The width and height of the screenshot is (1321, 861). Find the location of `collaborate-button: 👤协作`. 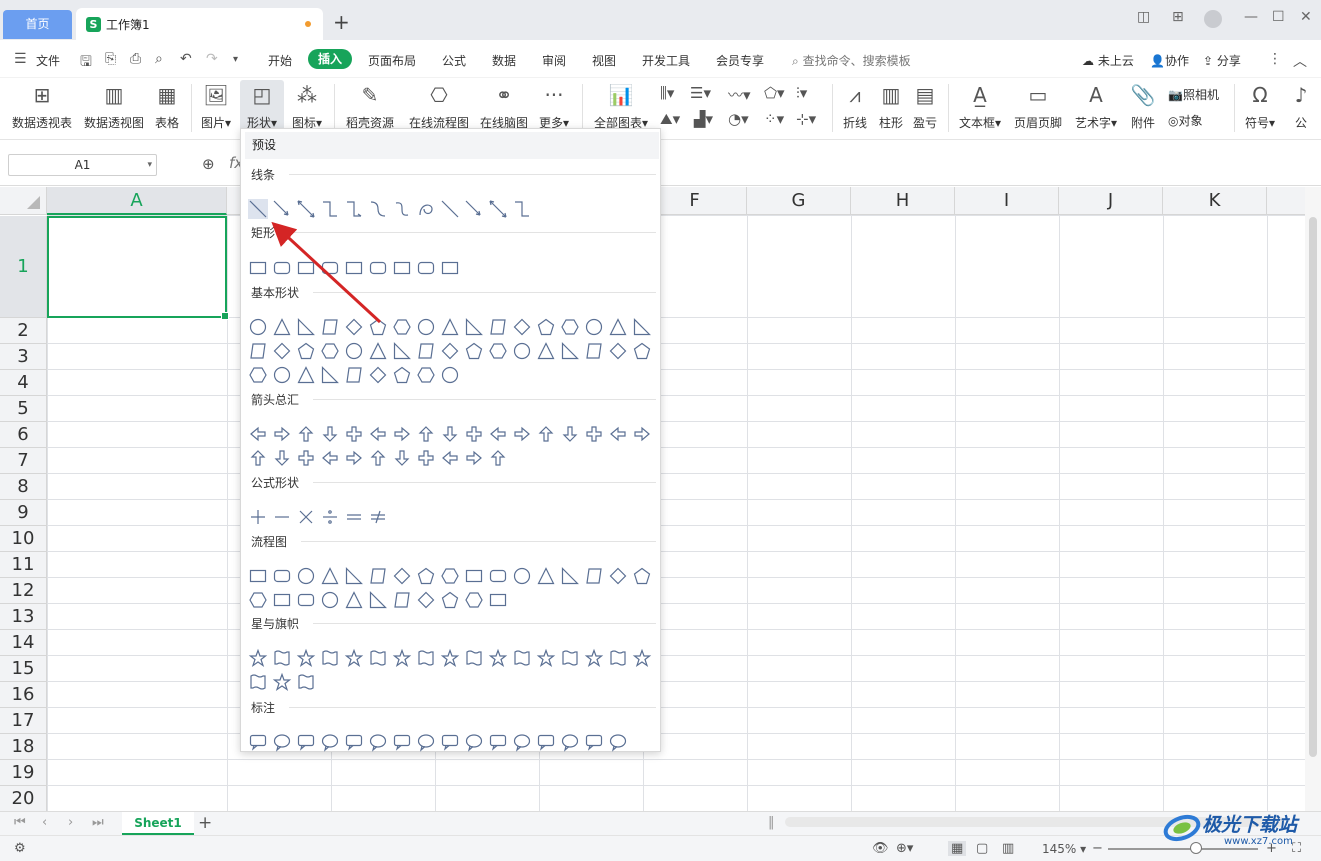

collaborate-button: 👤协作 is located at coordinates (1169, 60).